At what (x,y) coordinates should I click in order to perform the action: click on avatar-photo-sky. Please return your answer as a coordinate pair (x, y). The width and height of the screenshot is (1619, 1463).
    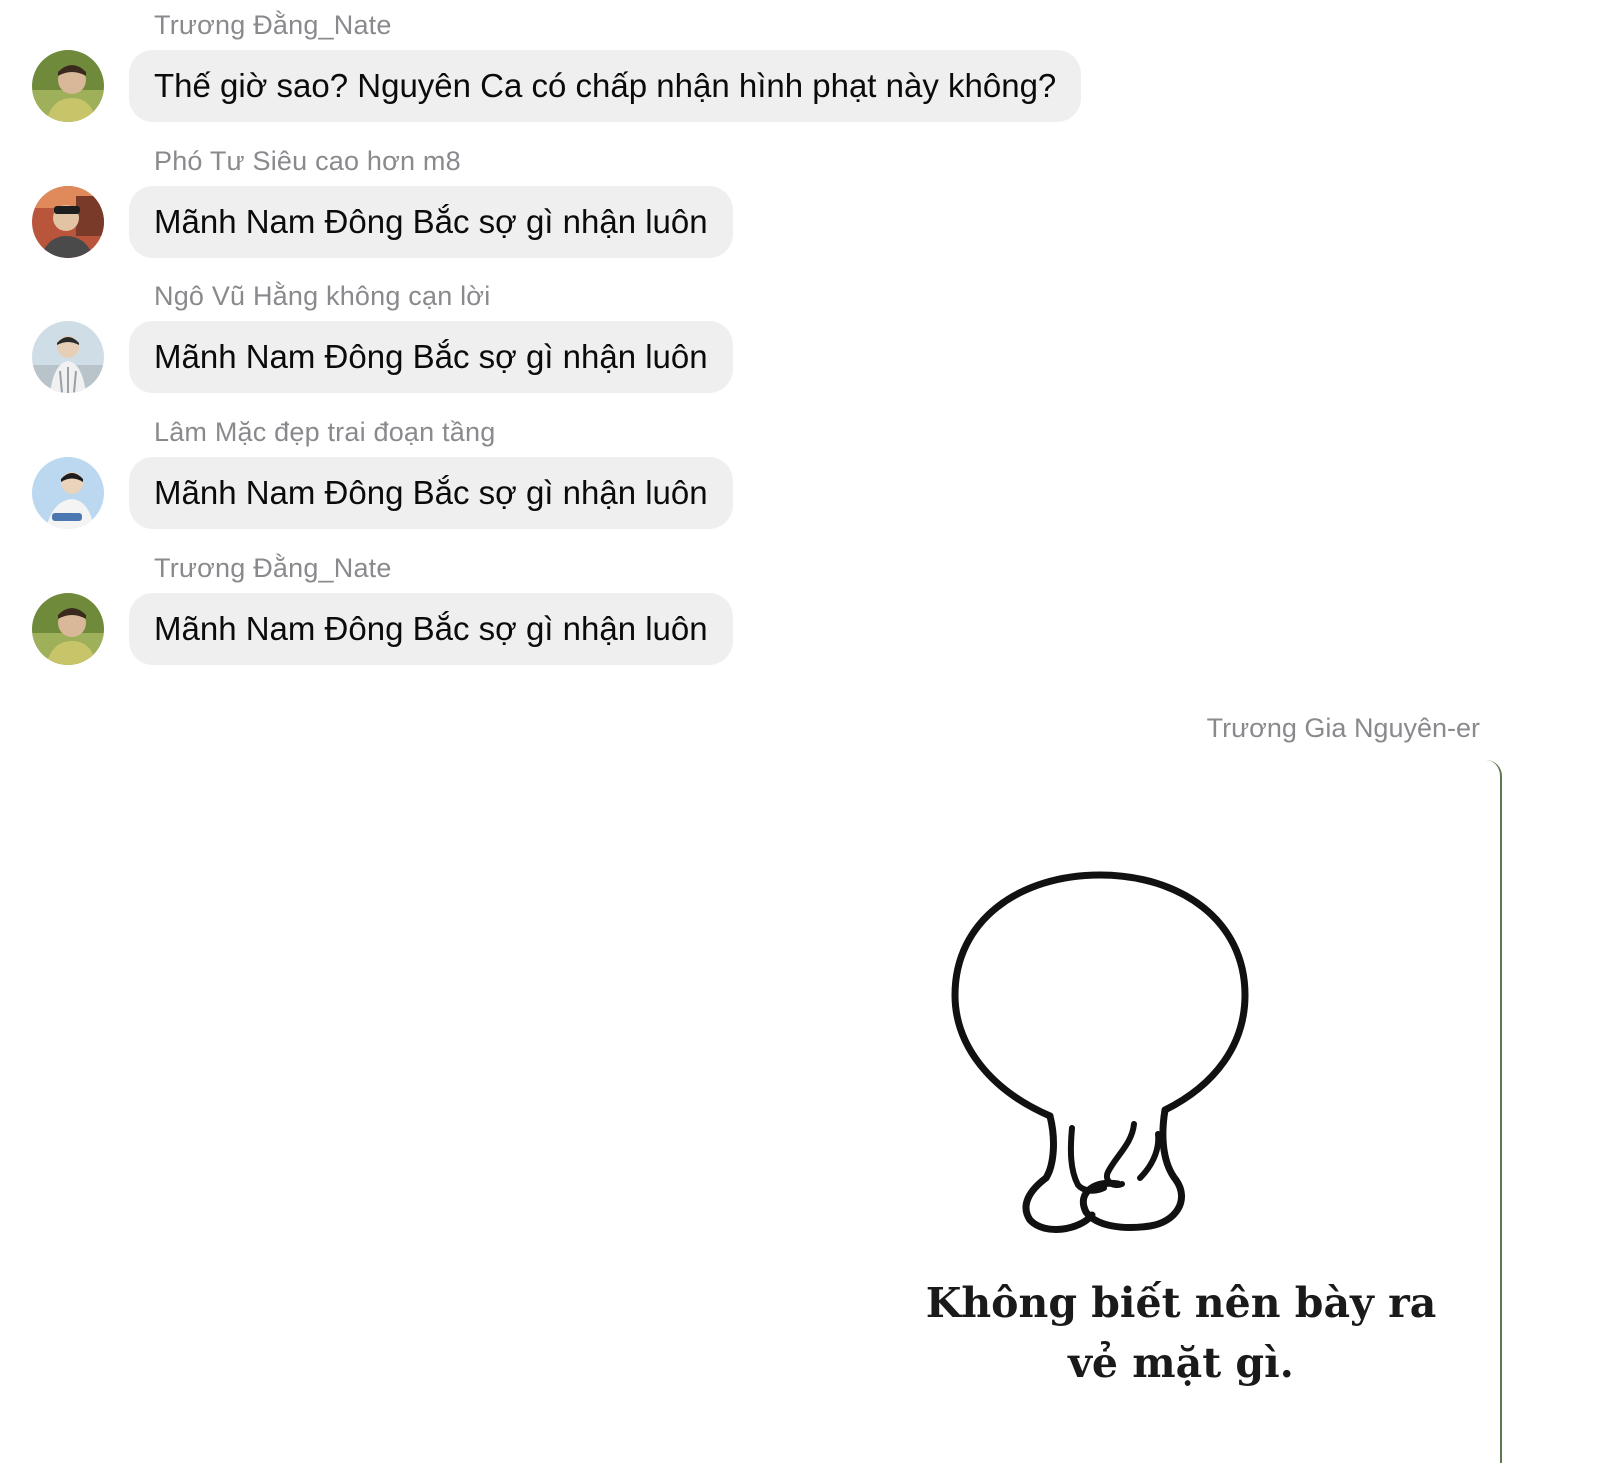
    Looking at the image, I should click on (68, 357).